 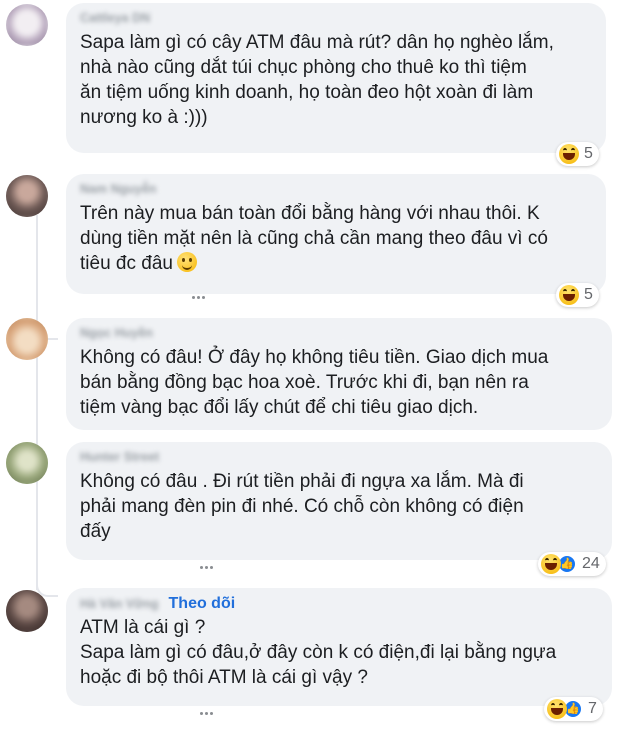 What do you see at coordinates (339, 603) in the screenshot?
I see `comment-author: Hà Văn Vững Theo dõi` at bounding box center [339, 603].